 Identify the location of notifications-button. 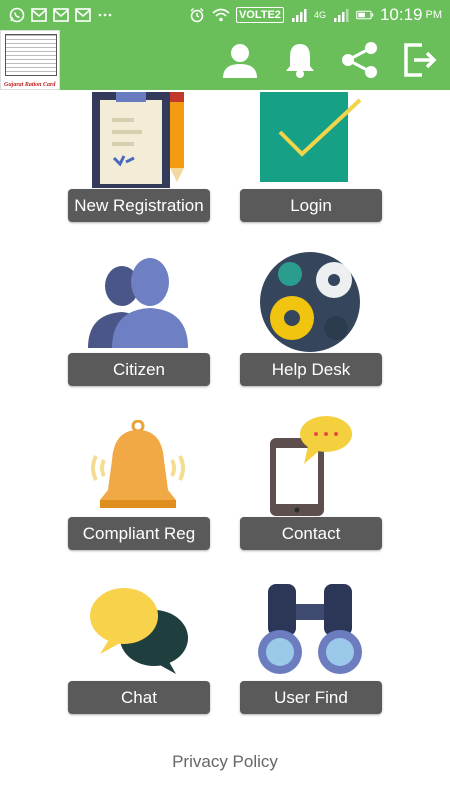
(300, 60).